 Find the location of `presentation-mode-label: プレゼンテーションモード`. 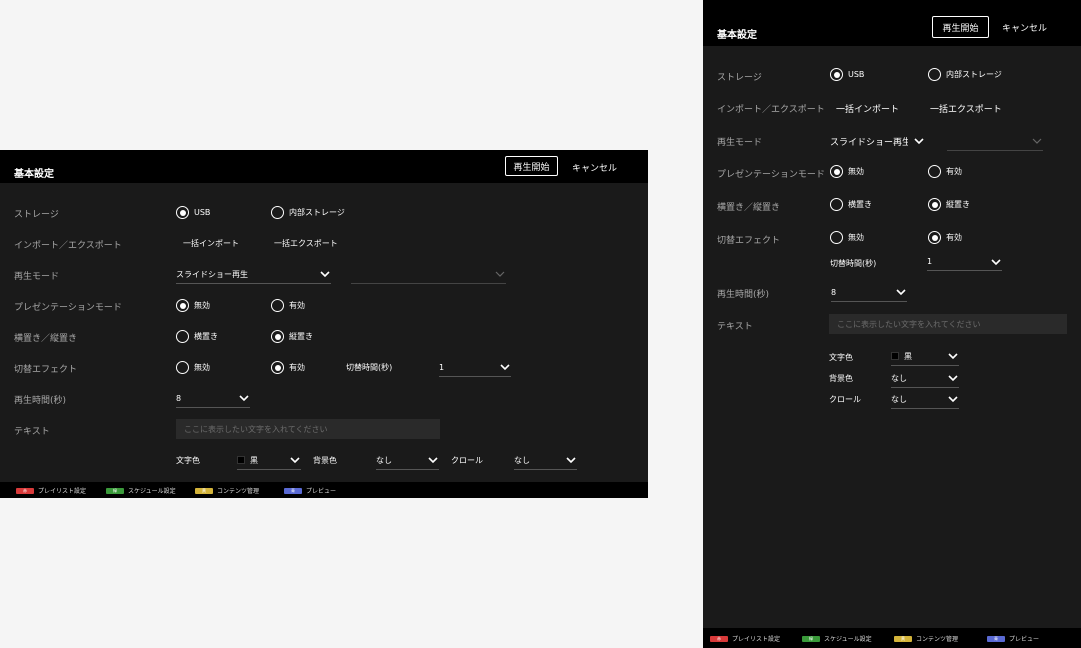

presentation-mode-label: プレゼンテーションモード is located at coordinates (771, 175).